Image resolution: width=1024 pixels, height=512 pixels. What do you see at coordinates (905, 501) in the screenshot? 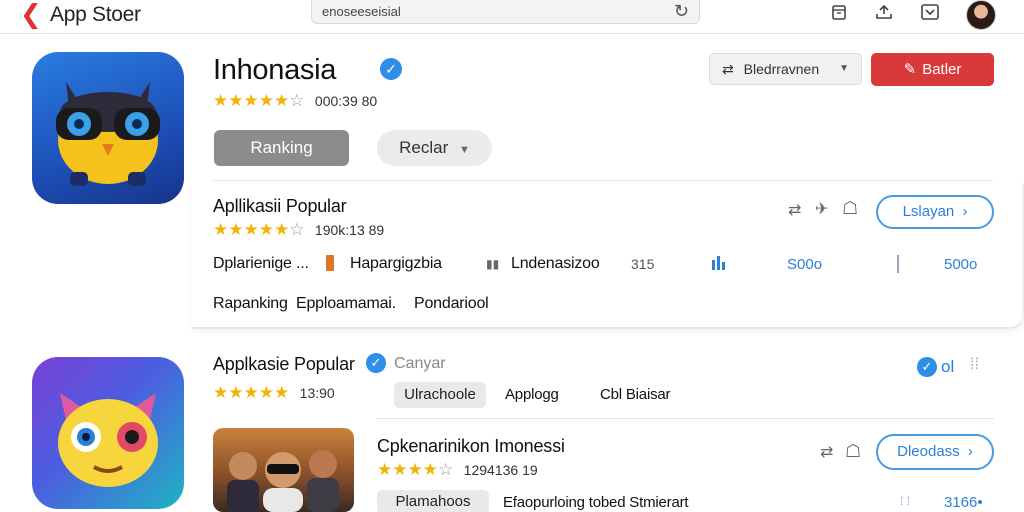
I see `grip-icon: ⁞ ⁞` at bounding box center [905, 501].